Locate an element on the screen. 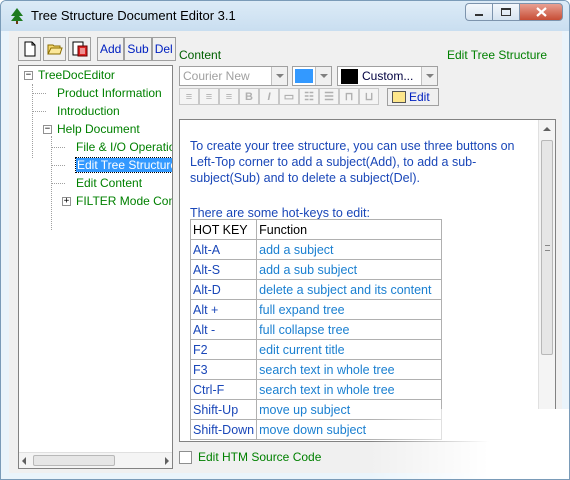  font-family-select: Courier New is located at coordinates (233, 76).